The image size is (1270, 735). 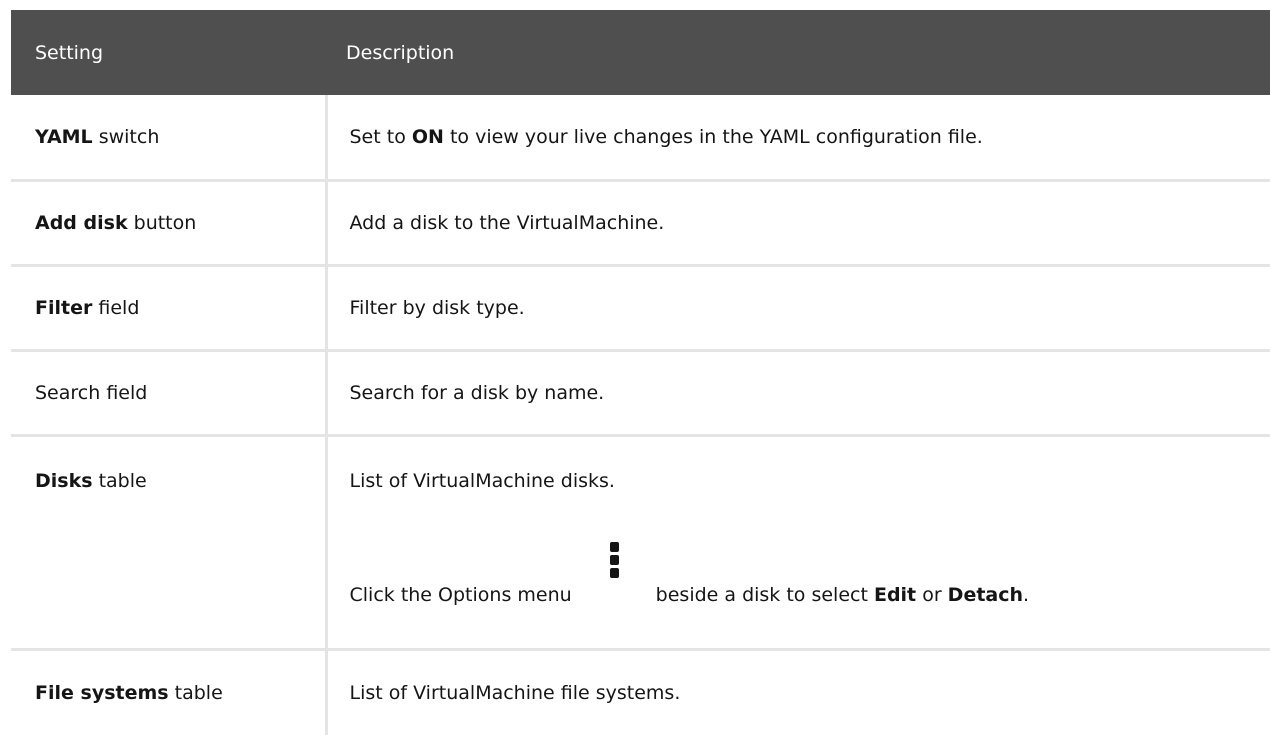 I want to click on setting-cell: File systems table, so click(x=168, y=692).